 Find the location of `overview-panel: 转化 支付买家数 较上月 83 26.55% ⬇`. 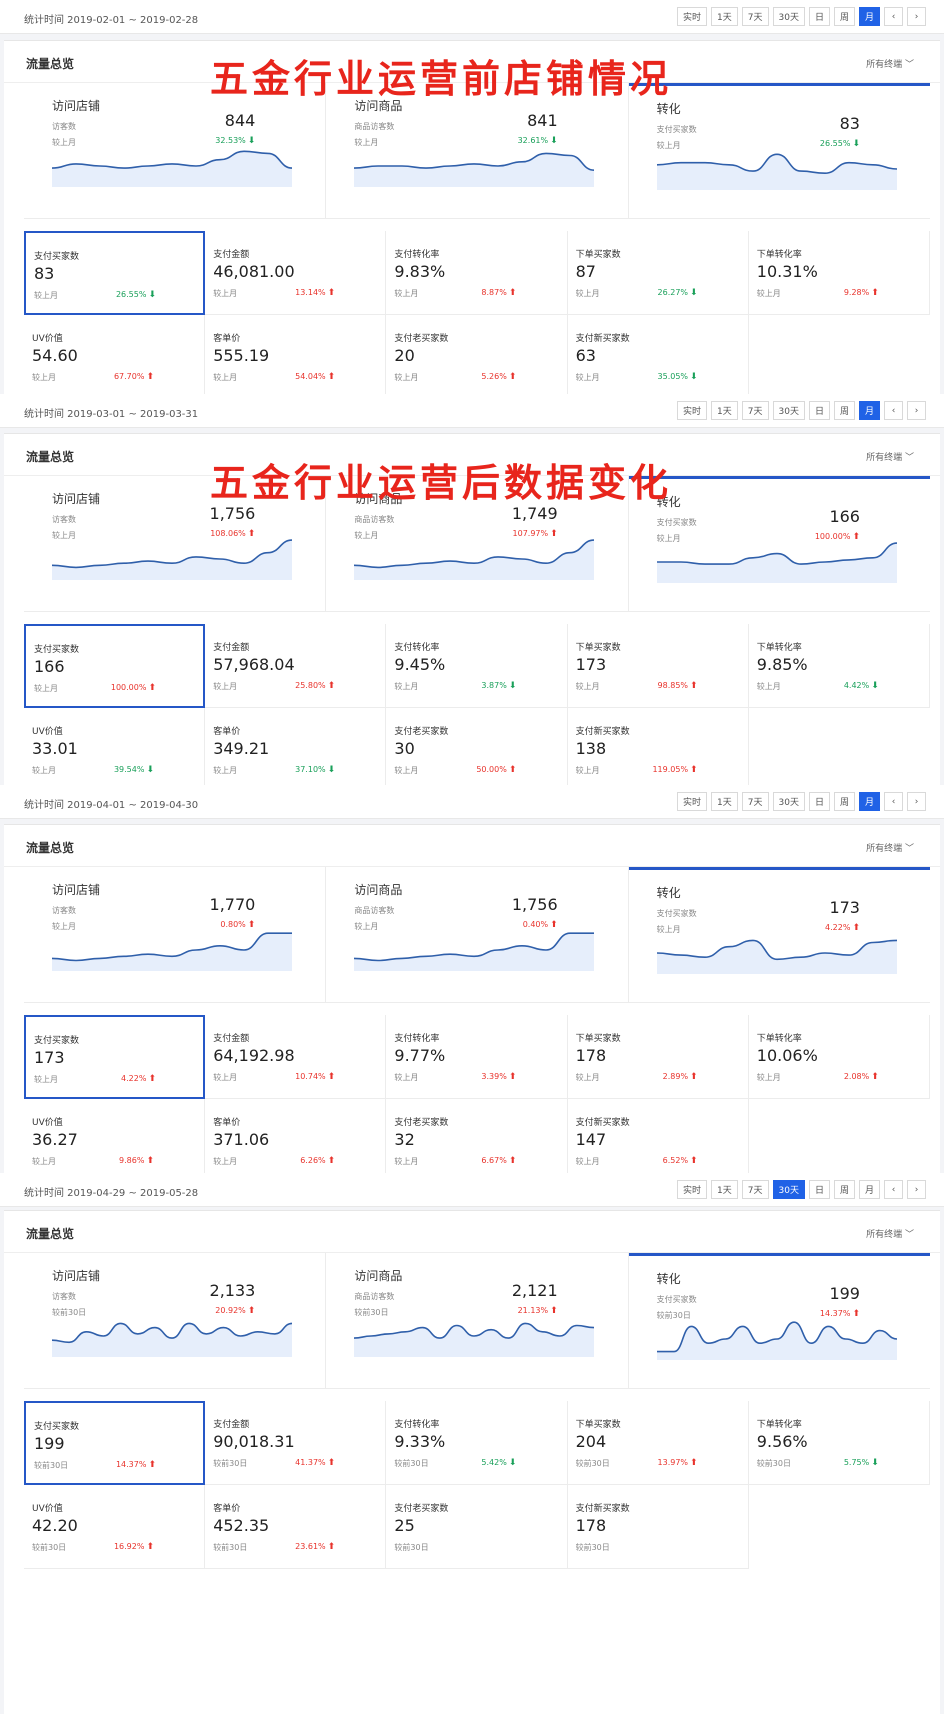

overview-panel: 转化 支付买家数 较上月 83 26.55% ⬇ is located at coordinates (779, 151).